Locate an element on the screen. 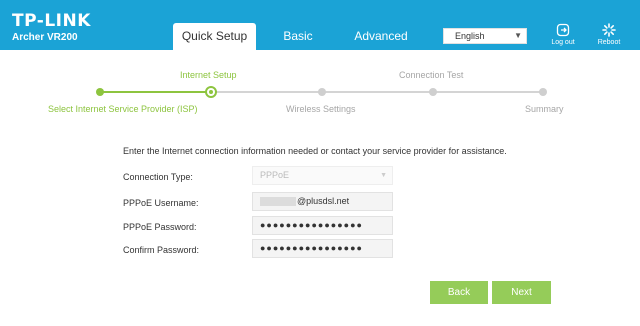  step-wireless-settings: Wireless Settings is located at coordinates (321, 109).